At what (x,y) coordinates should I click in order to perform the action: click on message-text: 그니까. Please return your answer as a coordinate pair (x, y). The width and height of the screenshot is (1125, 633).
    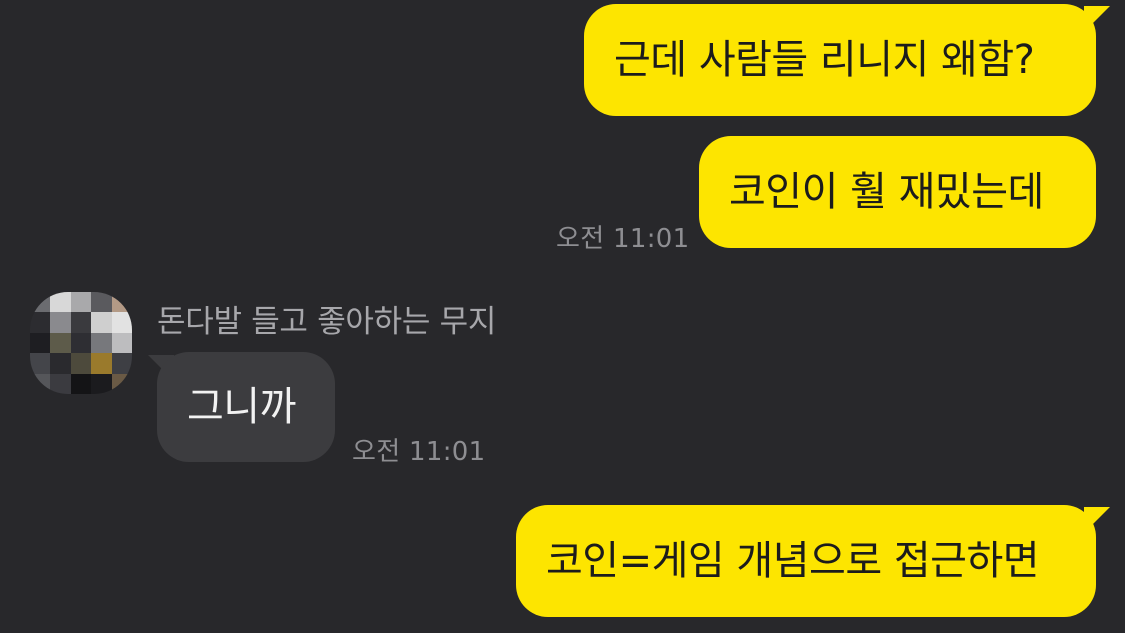
    Looking at the image, I should click on (241, 407).